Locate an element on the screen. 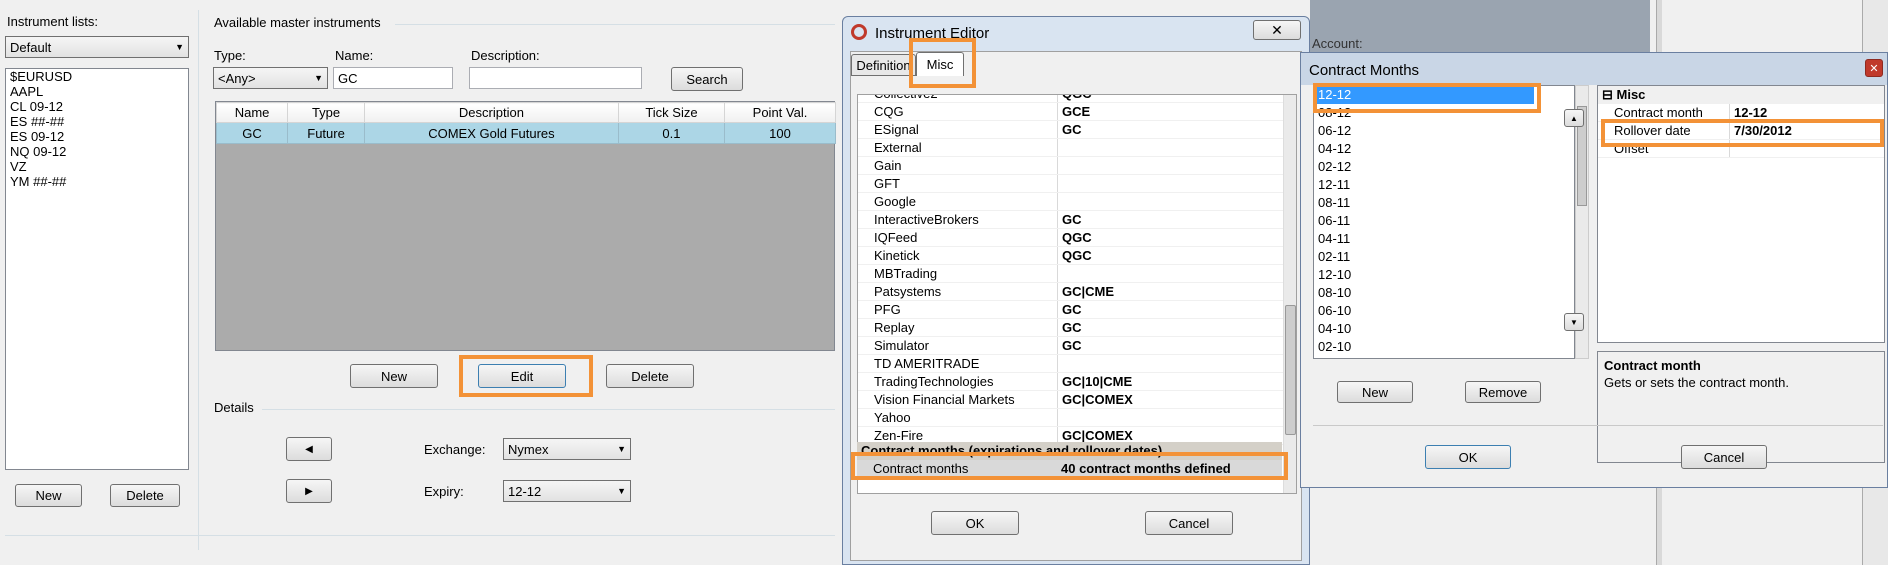  col-description: Description is located at coordinates (491, 112).